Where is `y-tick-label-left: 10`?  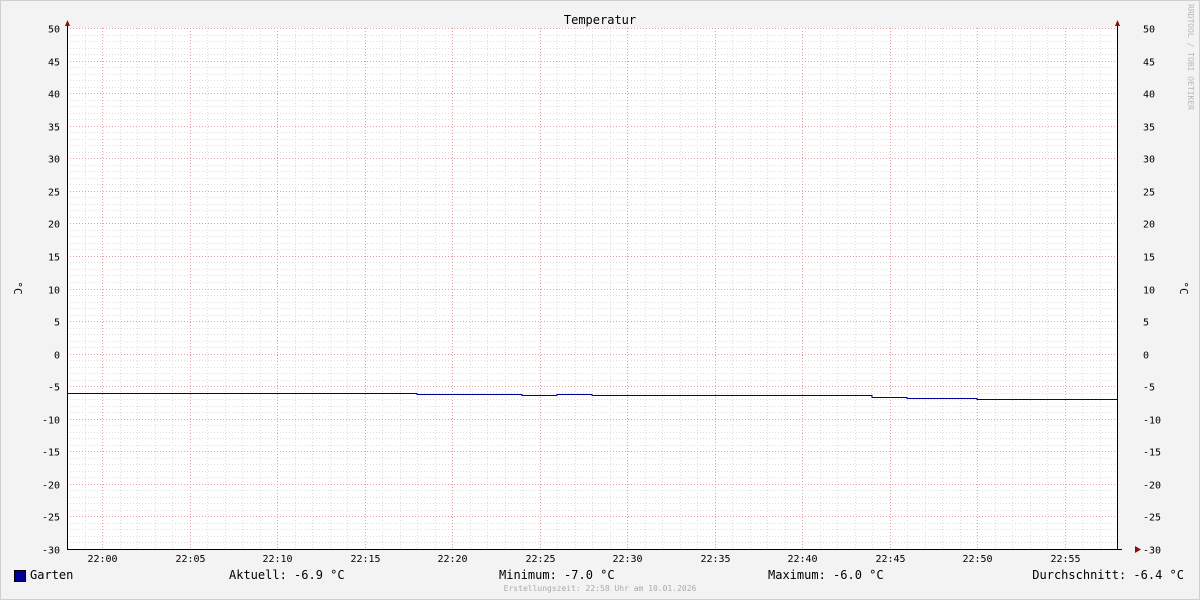 y-tick-label-left: 10 is located at coordinates (54, 291).